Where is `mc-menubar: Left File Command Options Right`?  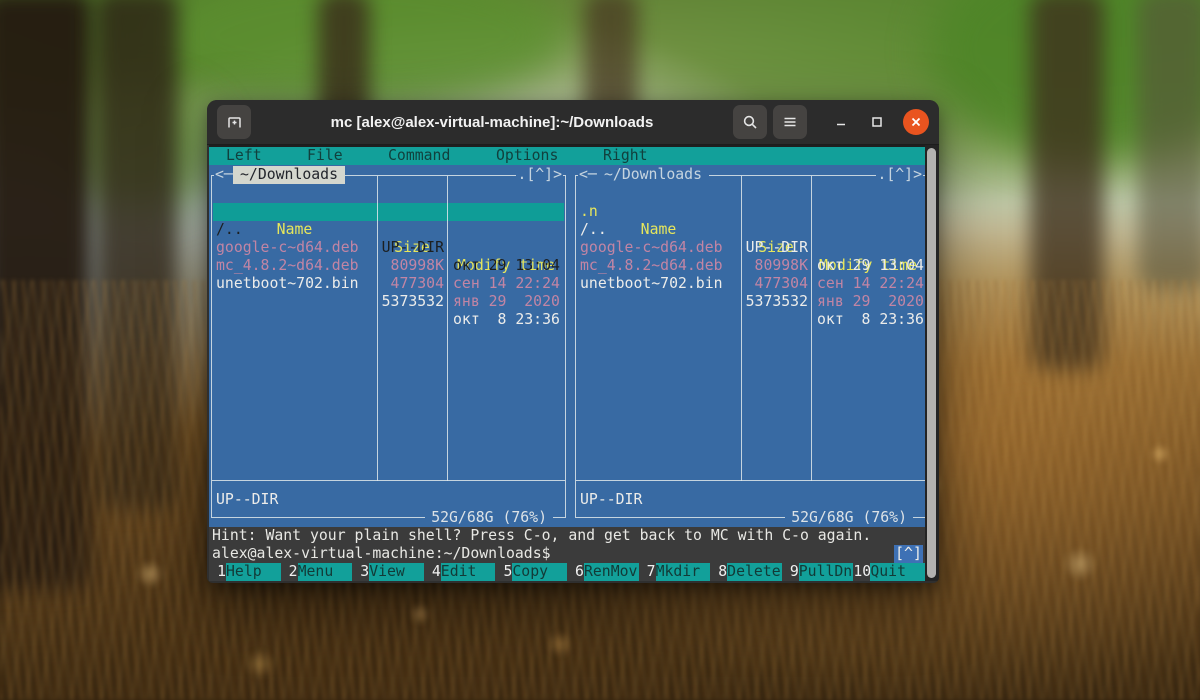 mc-menubar: Left File Command Options Right is located at coordinates (567, 156).